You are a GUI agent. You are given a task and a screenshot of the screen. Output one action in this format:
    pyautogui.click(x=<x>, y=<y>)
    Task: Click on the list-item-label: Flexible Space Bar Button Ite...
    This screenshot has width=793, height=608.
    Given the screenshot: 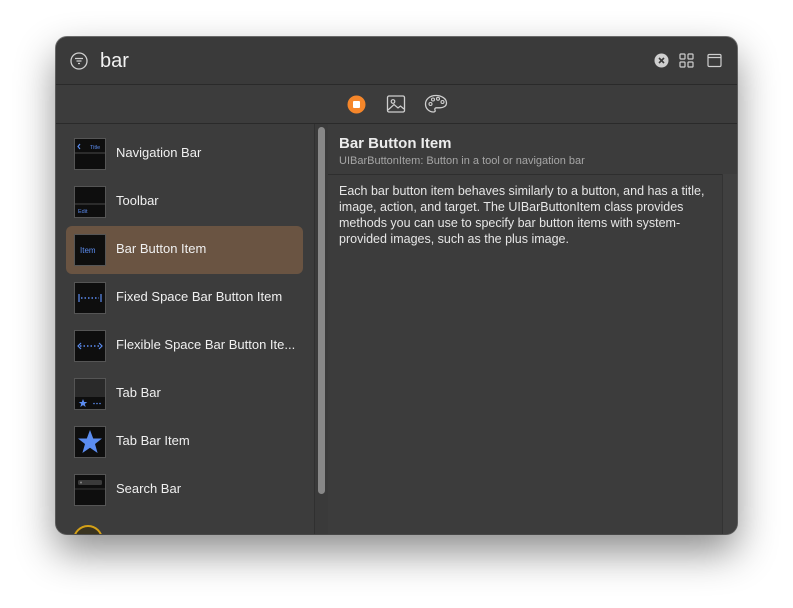 What is the action you would take?
    pyautogui.click(x=206, y=344)
    